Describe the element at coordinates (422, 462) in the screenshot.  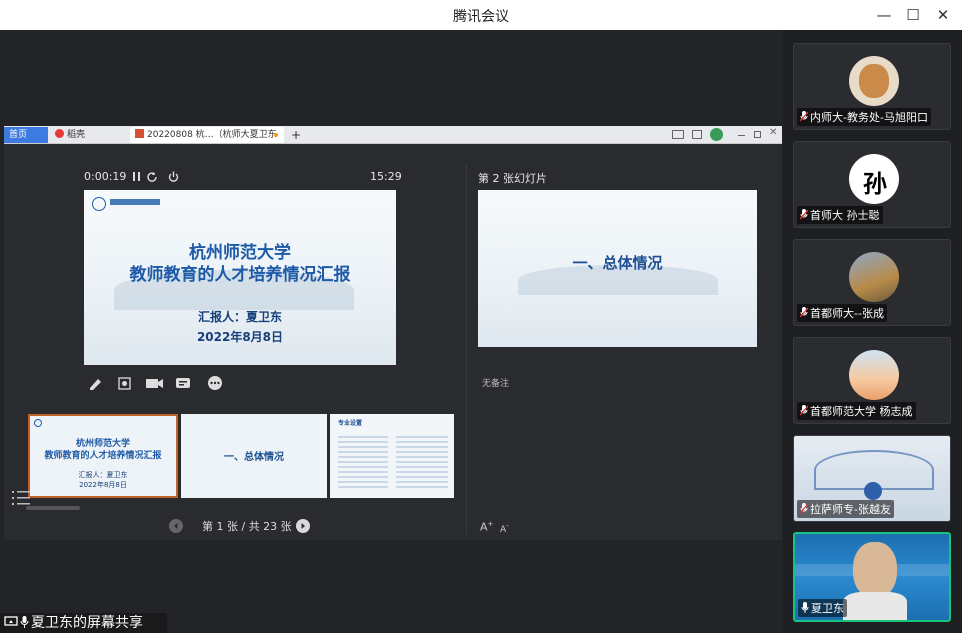
I see `table-placeholder-right` at that location.